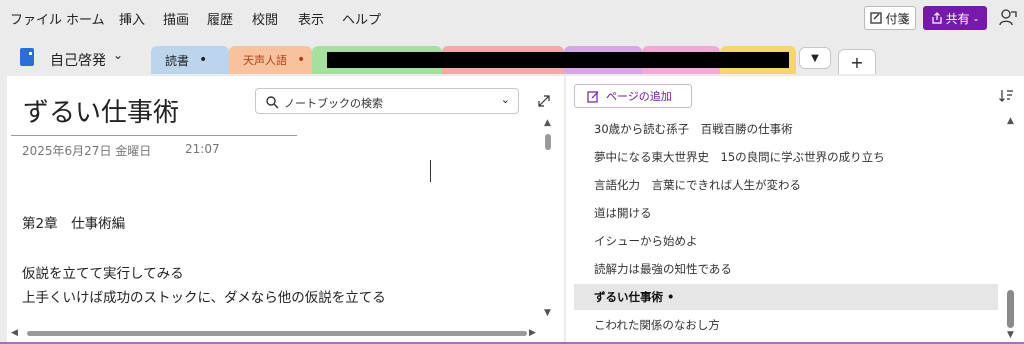 The height and width of the screenshot is (344, 1024). What do you see at coordinates (265, 60) in the screenshot?
I see `tab-label: 天声人語` at bounding box center [265, 60].